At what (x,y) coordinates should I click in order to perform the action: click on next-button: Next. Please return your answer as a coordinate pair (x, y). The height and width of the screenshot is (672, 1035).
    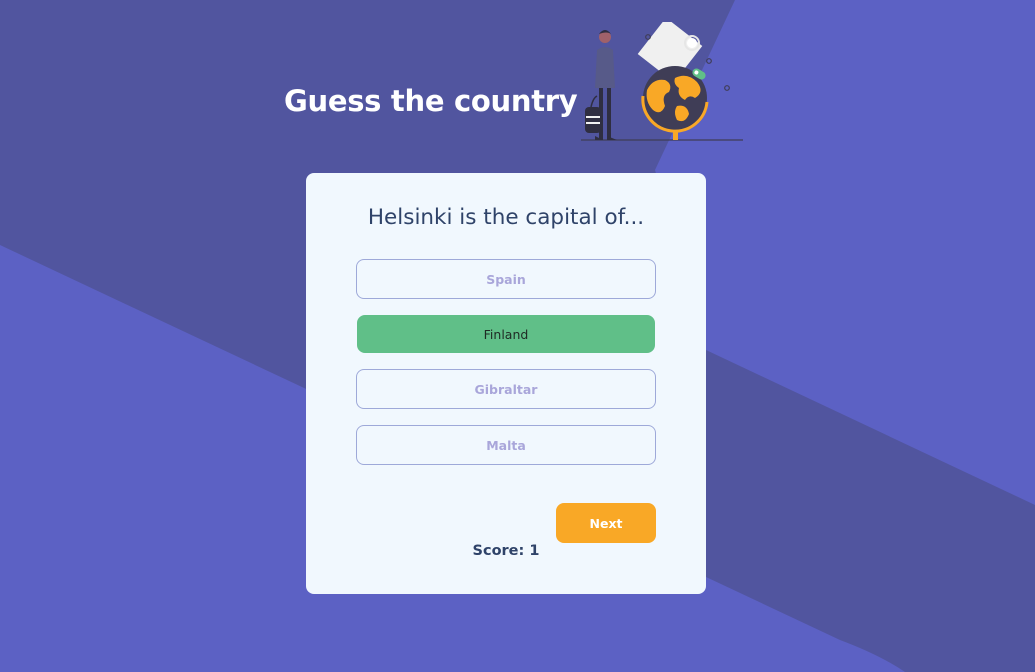
    Looking at the image, I should click on (606, 523).